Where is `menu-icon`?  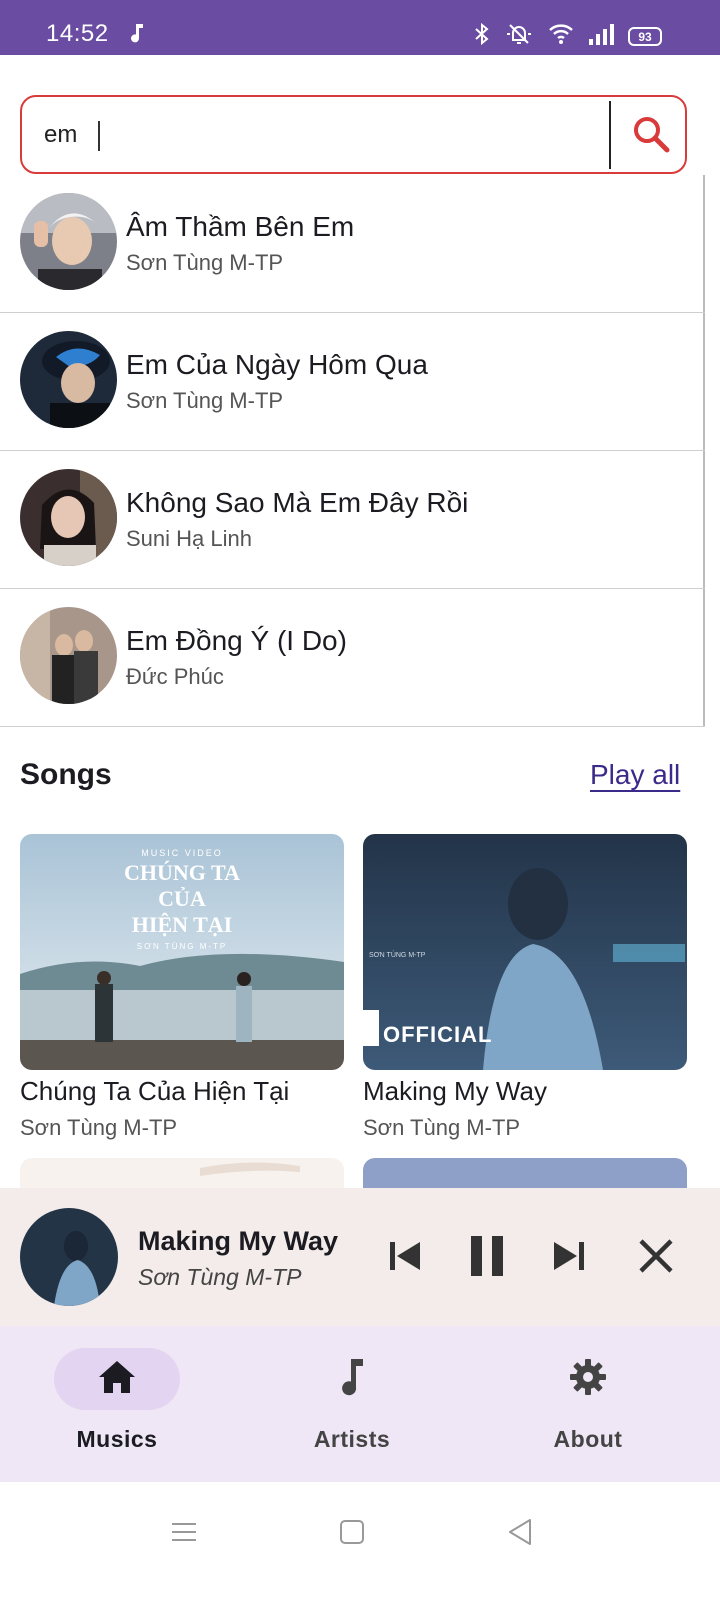
menu-icon is located at coordinates (184, 1534).